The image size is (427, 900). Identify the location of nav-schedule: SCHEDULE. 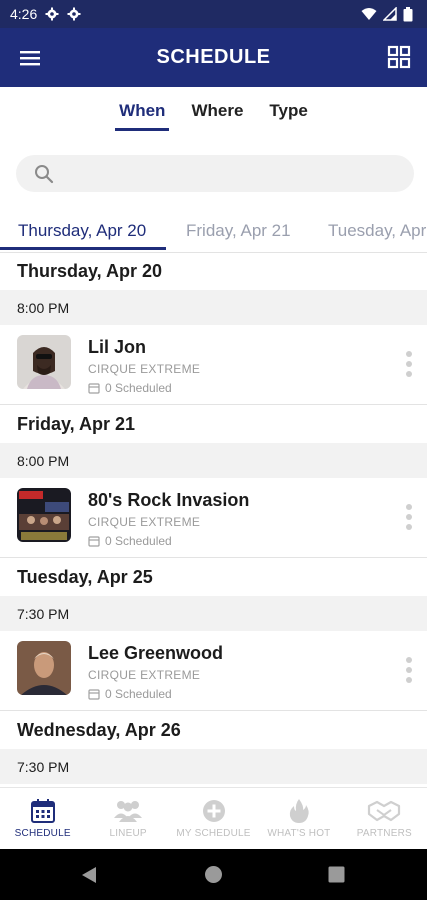
(42, 819).